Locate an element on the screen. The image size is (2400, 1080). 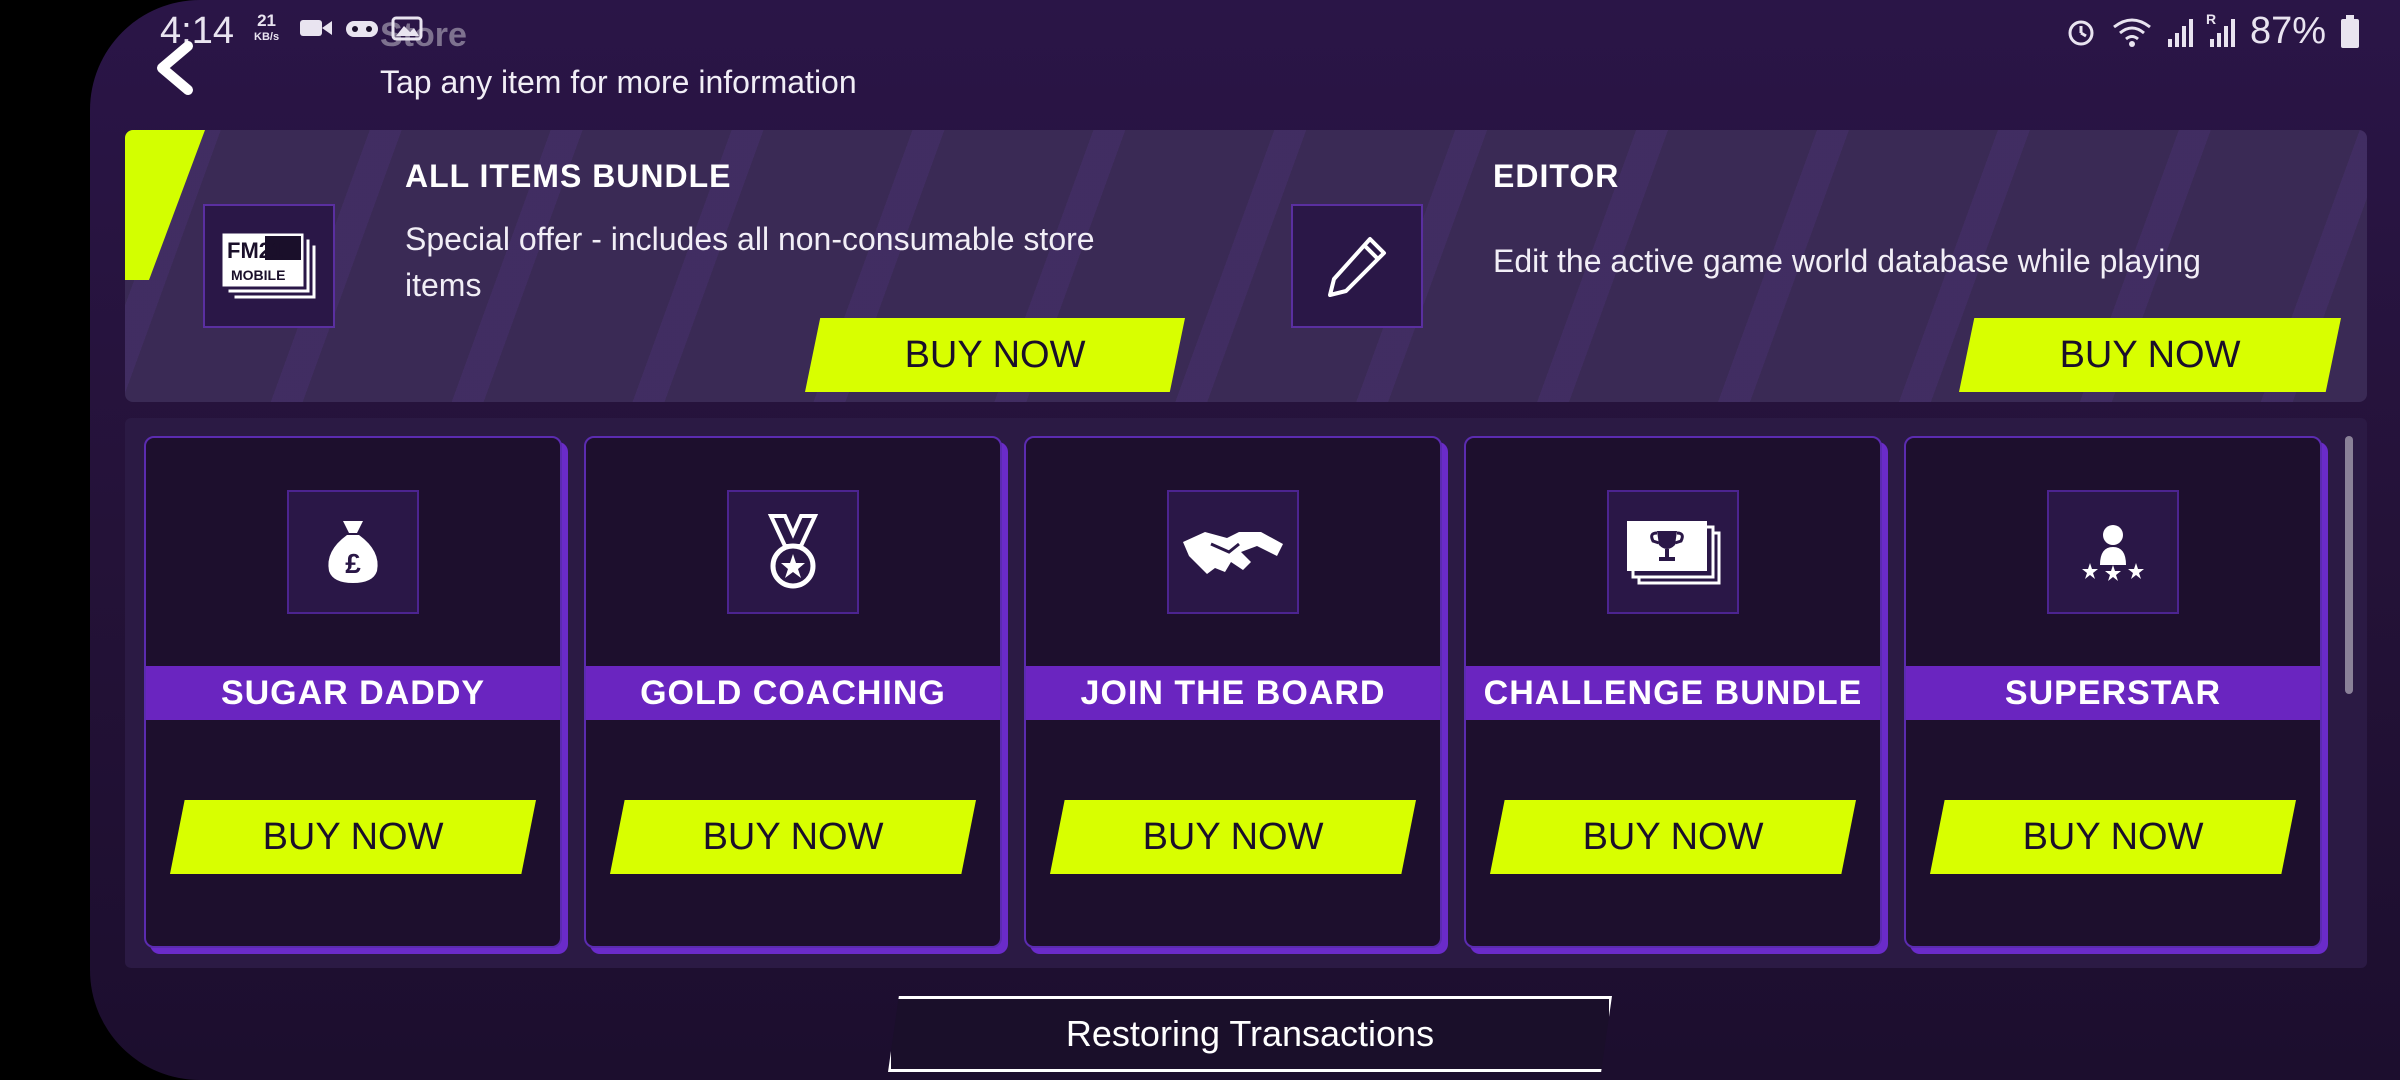
item-title: JOIN THE BOARD is located at coordinates (1233, 693).